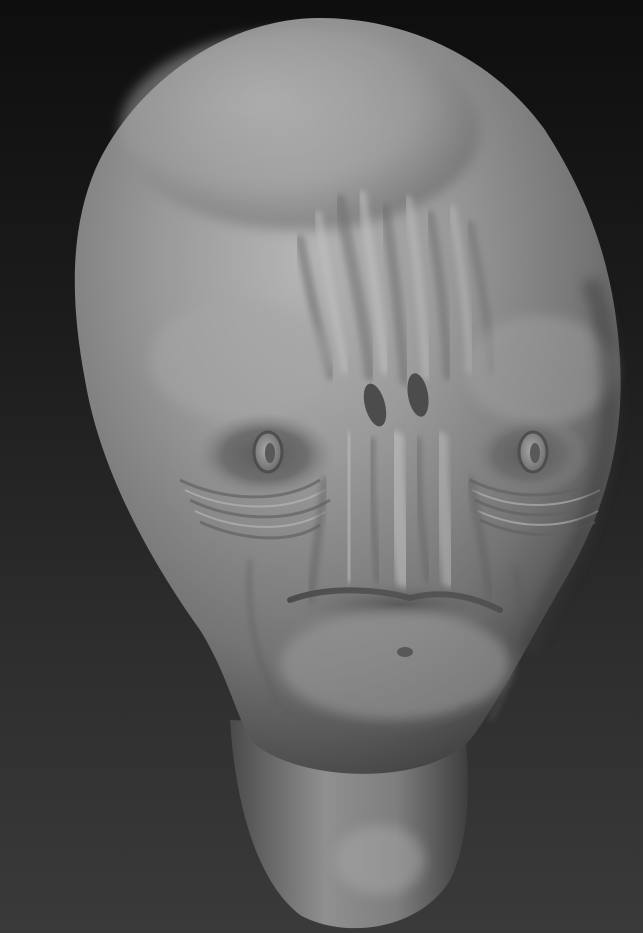 The height and width of the screenshot is (933, 643). Describe the element at coordinates (240, 360) in the screenshot. I see `left-brow-mass` at that location.